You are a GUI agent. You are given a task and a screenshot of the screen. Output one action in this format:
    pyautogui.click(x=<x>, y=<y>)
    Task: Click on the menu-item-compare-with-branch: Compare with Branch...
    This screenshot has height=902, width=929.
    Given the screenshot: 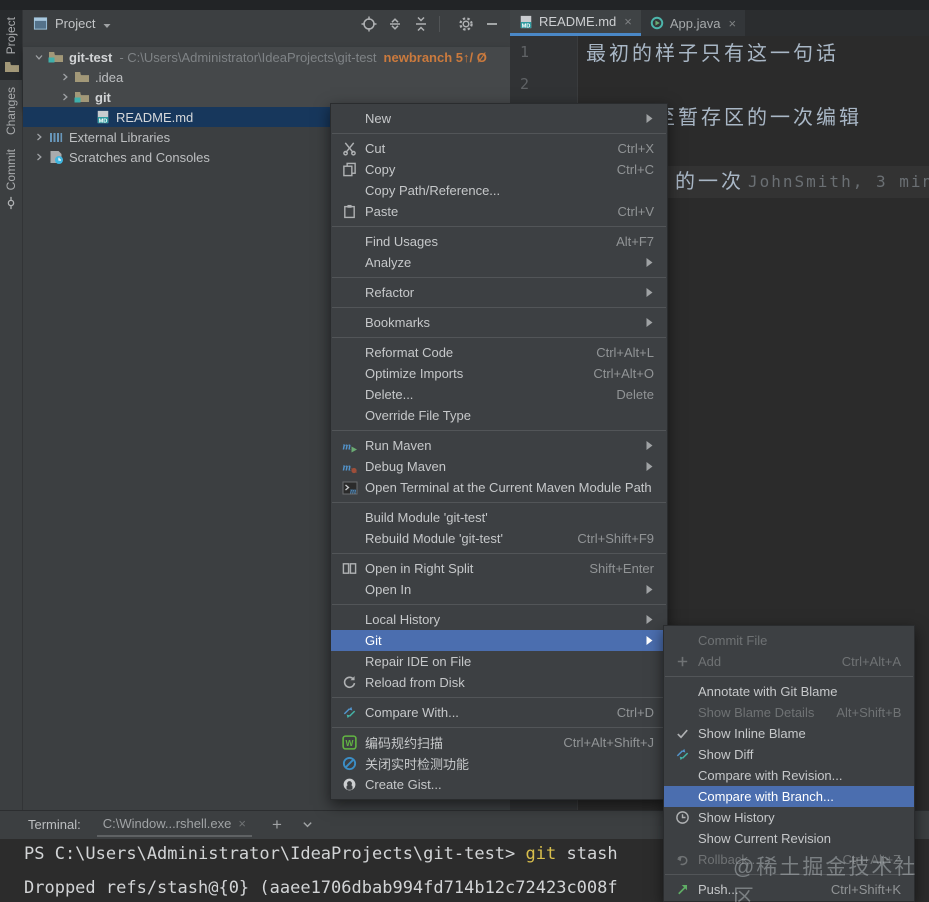 What is the action you would take?
    pyautogui.click(x=789, y=796)
    